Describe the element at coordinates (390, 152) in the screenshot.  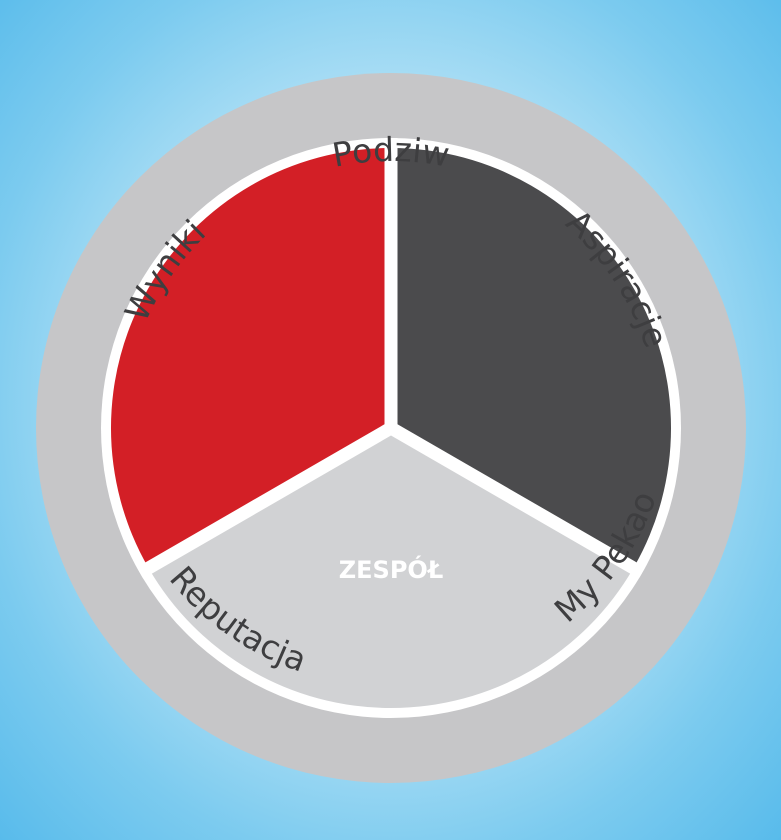
I see `ring-label-top: Podziw` at that location.